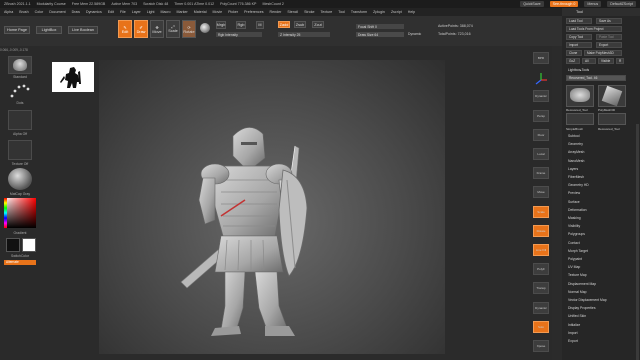 The image size is (640, 360). What do you see at coordinates (309, 12) in the screenshot?
I see `menu-stroke: Stroke` at bounding box center [309, 12].